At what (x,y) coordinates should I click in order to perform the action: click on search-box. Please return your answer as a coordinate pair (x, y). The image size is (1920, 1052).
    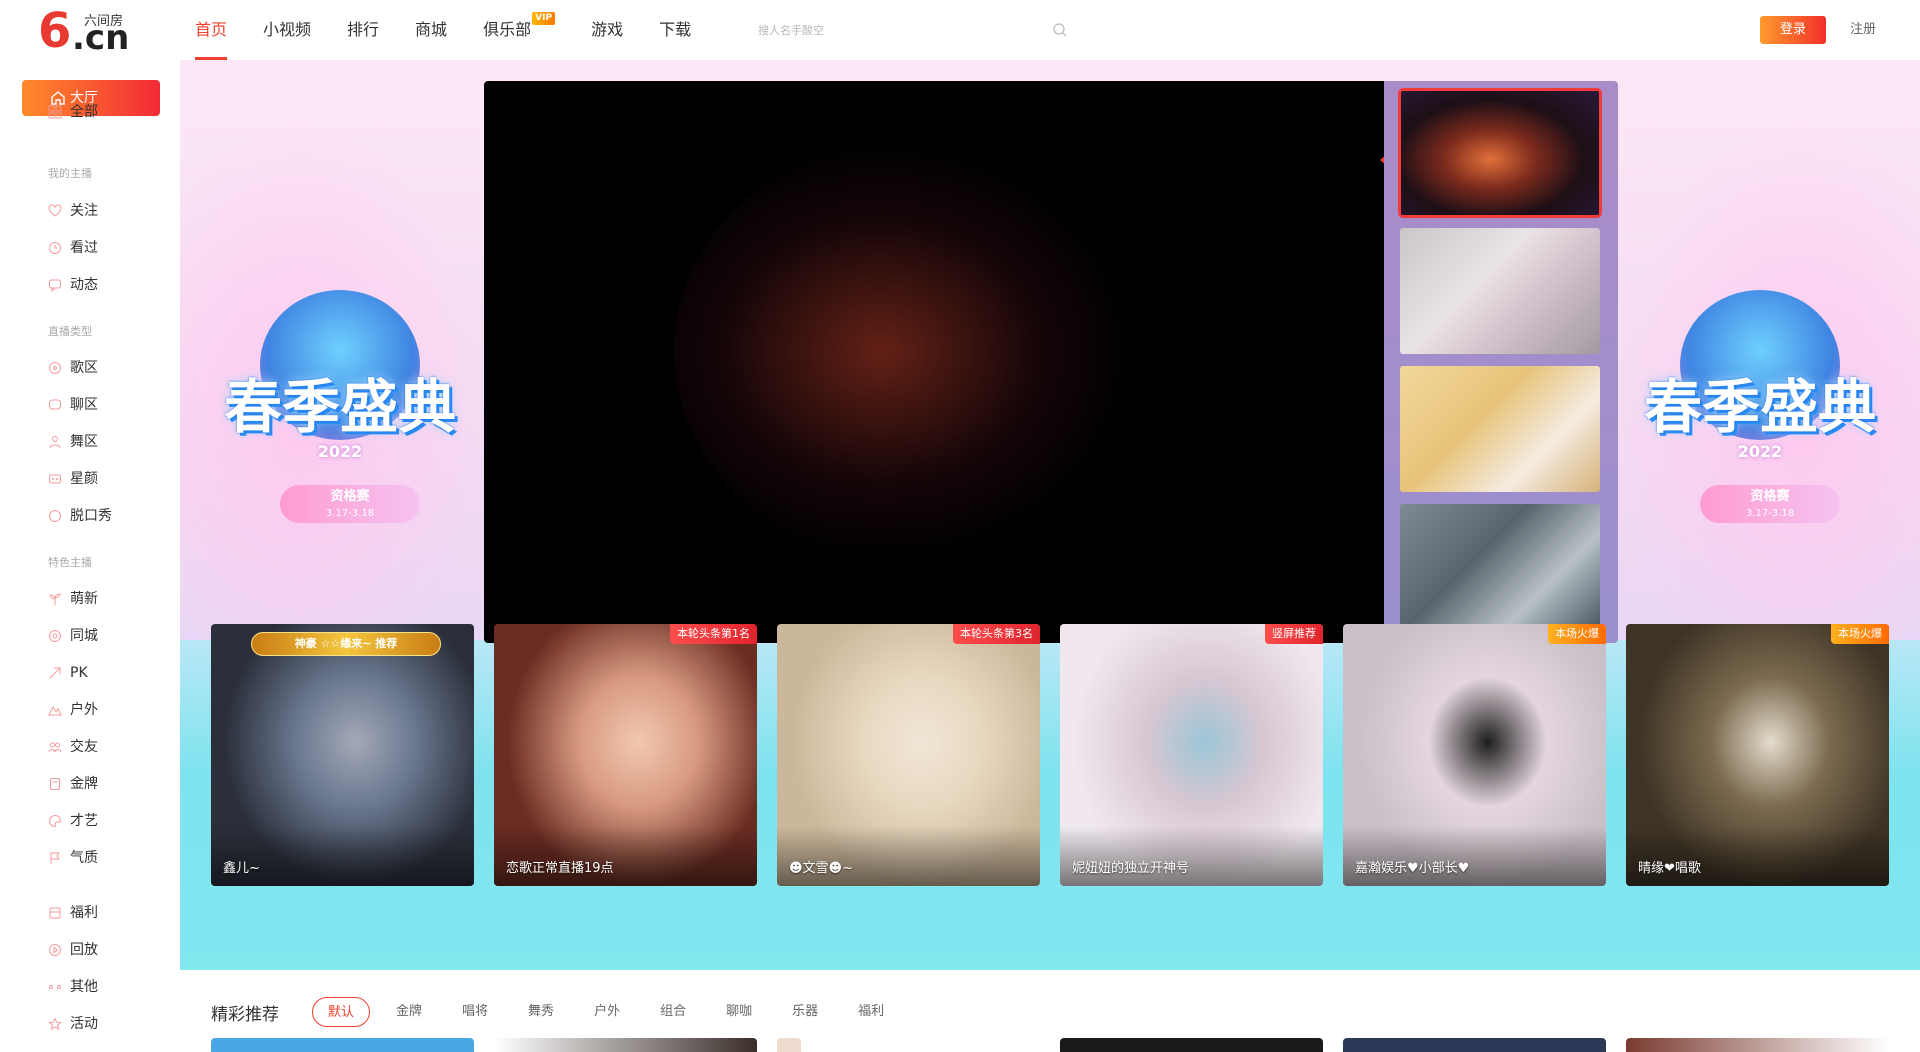
    Looking at the image, I should click on (913, 30).